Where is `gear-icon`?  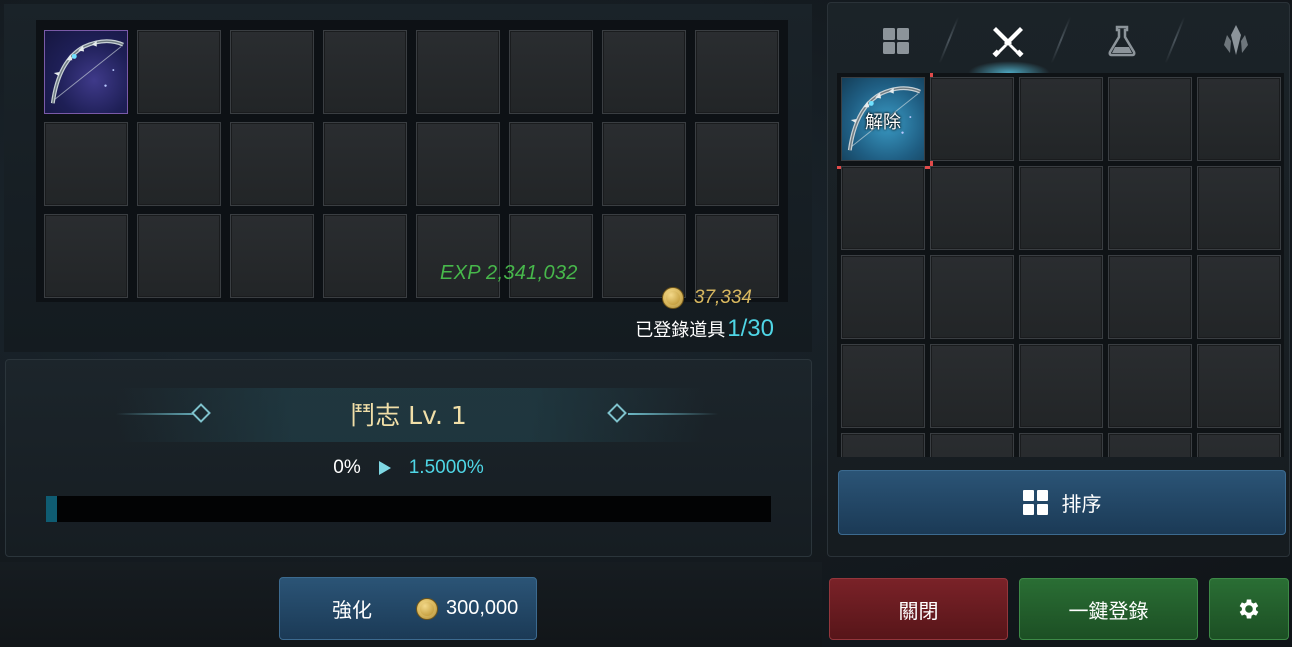
gear-icon is located at coordinates (1249, 609).